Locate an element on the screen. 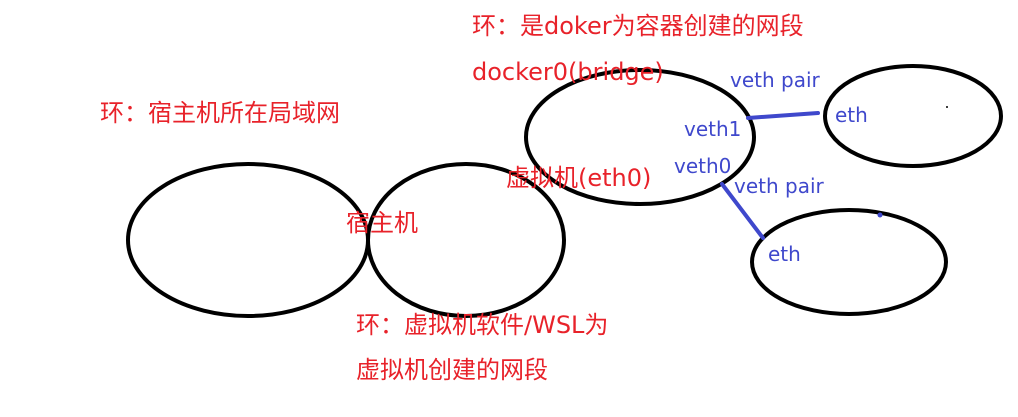  docker-ring-label-line1: 环：是doker为容器创建的网段 is located at coordinates (638, 26).